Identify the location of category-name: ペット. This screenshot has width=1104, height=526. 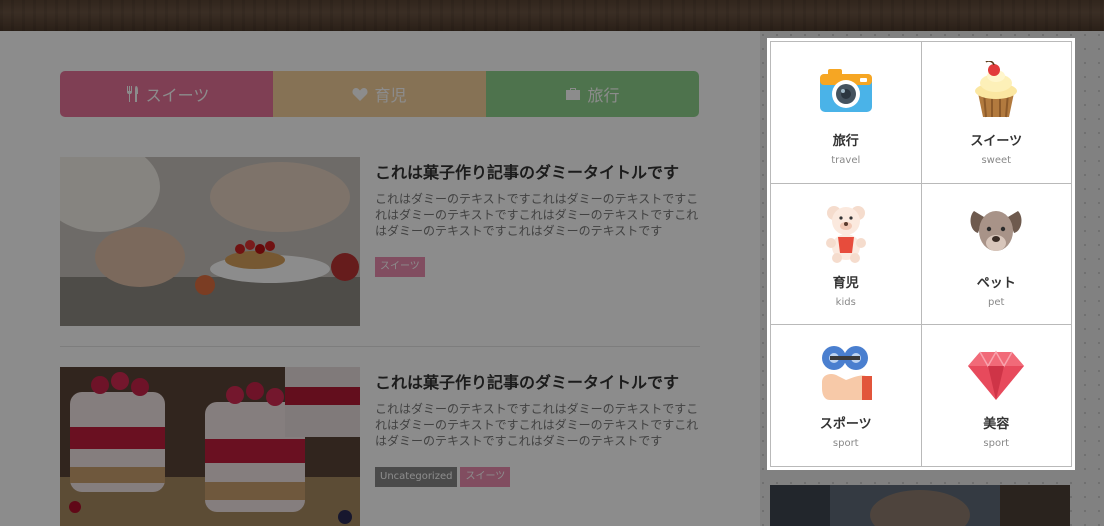
(996, 283).